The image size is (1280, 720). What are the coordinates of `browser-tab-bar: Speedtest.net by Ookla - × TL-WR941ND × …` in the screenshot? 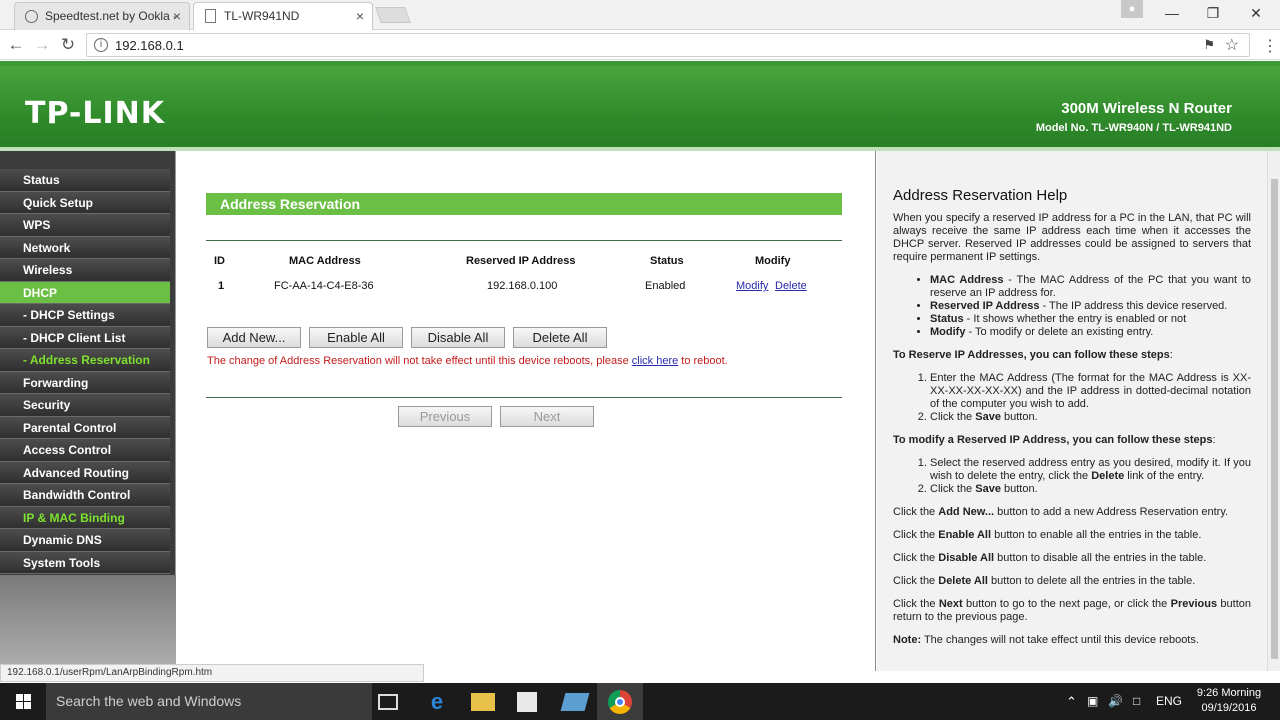 It's located at (640, 15).